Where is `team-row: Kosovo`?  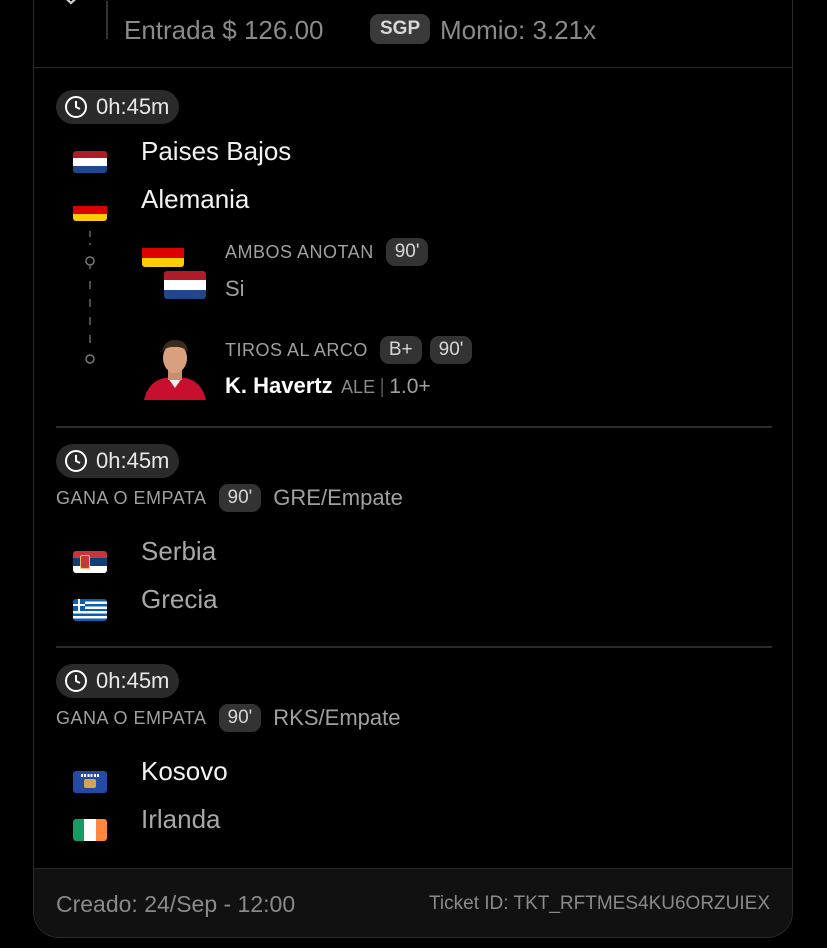
team-row: Kosovo is located at coordinates (150, 774).